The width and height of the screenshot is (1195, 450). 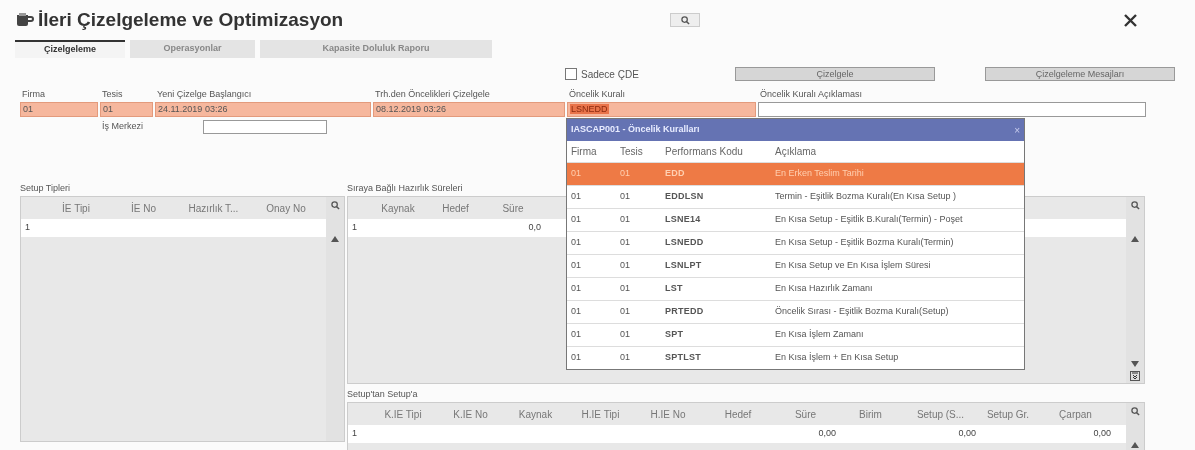 What do you see at coordinates (952, 109) in the screenshot?
I see `input-field` at bounding box center [952, 109].